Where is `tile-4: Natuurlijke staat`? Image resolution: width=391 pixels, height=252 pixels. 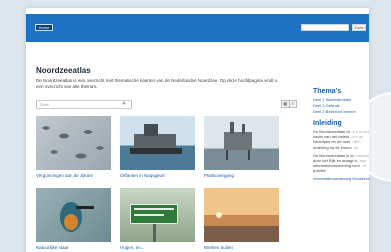
tile-4: Natuurlijke staat is located at coordinates (73, 219).